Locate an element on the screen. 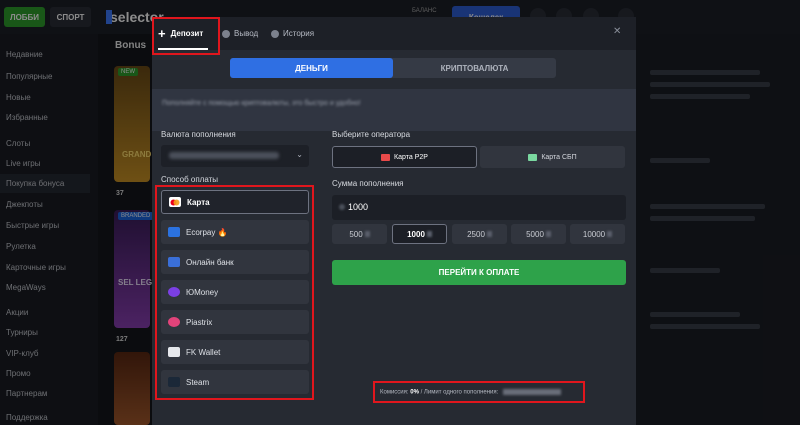 The width and height of the screenshot is (800, 425). preset-value: 1000 is located at coordinates (416, 234).